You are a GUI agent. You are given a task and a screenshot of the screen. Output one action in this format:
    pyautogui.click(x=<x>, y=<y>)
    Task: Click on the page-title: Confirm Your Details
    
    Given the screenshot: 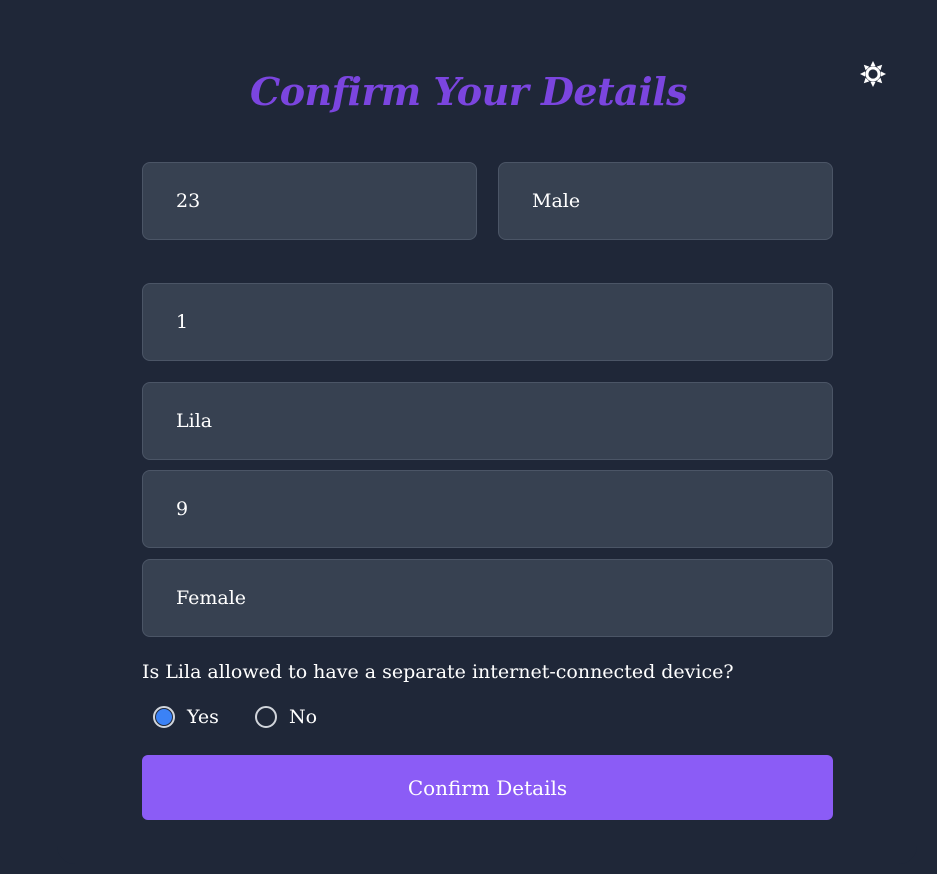 What is the action you would take?
    pyautogui.click(x=468, y=91)
    